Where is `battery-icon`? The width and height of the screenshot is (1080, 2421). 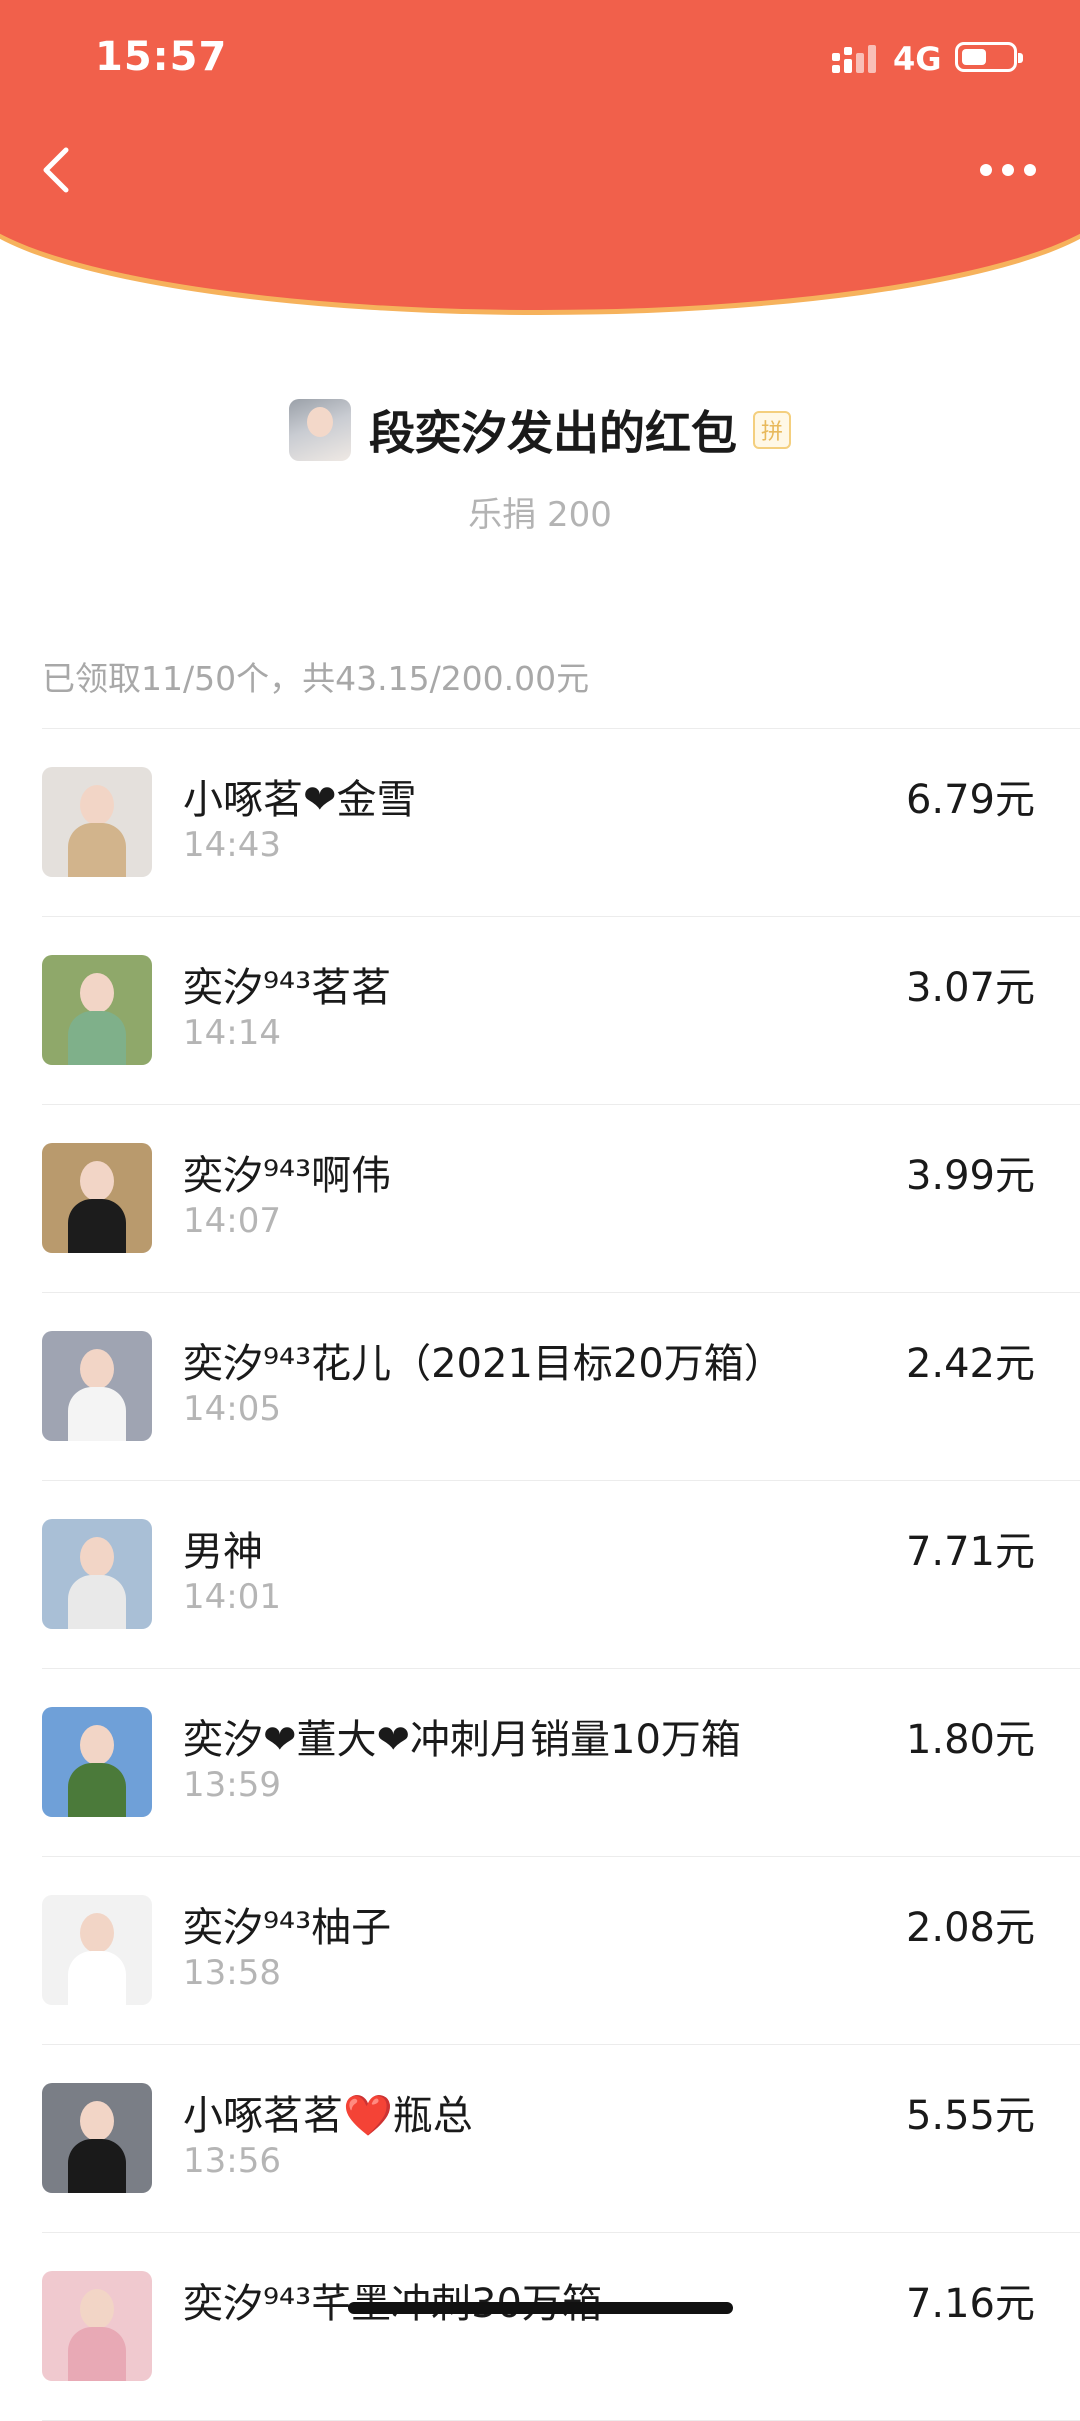 battery-icon is located at coordinates (989, 57).